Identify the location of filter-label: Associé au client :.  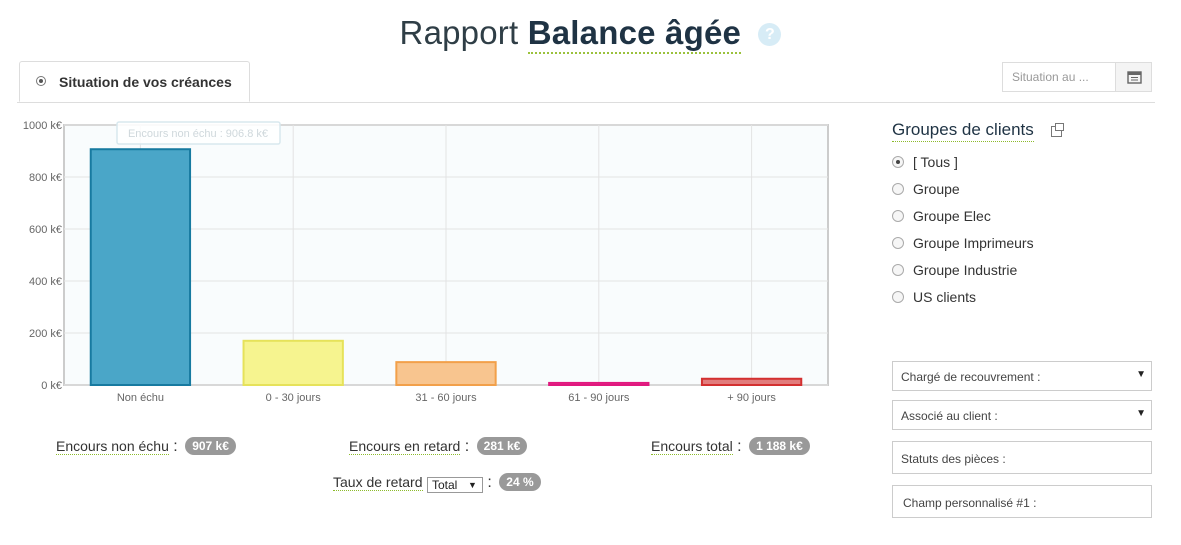
(949, 416).